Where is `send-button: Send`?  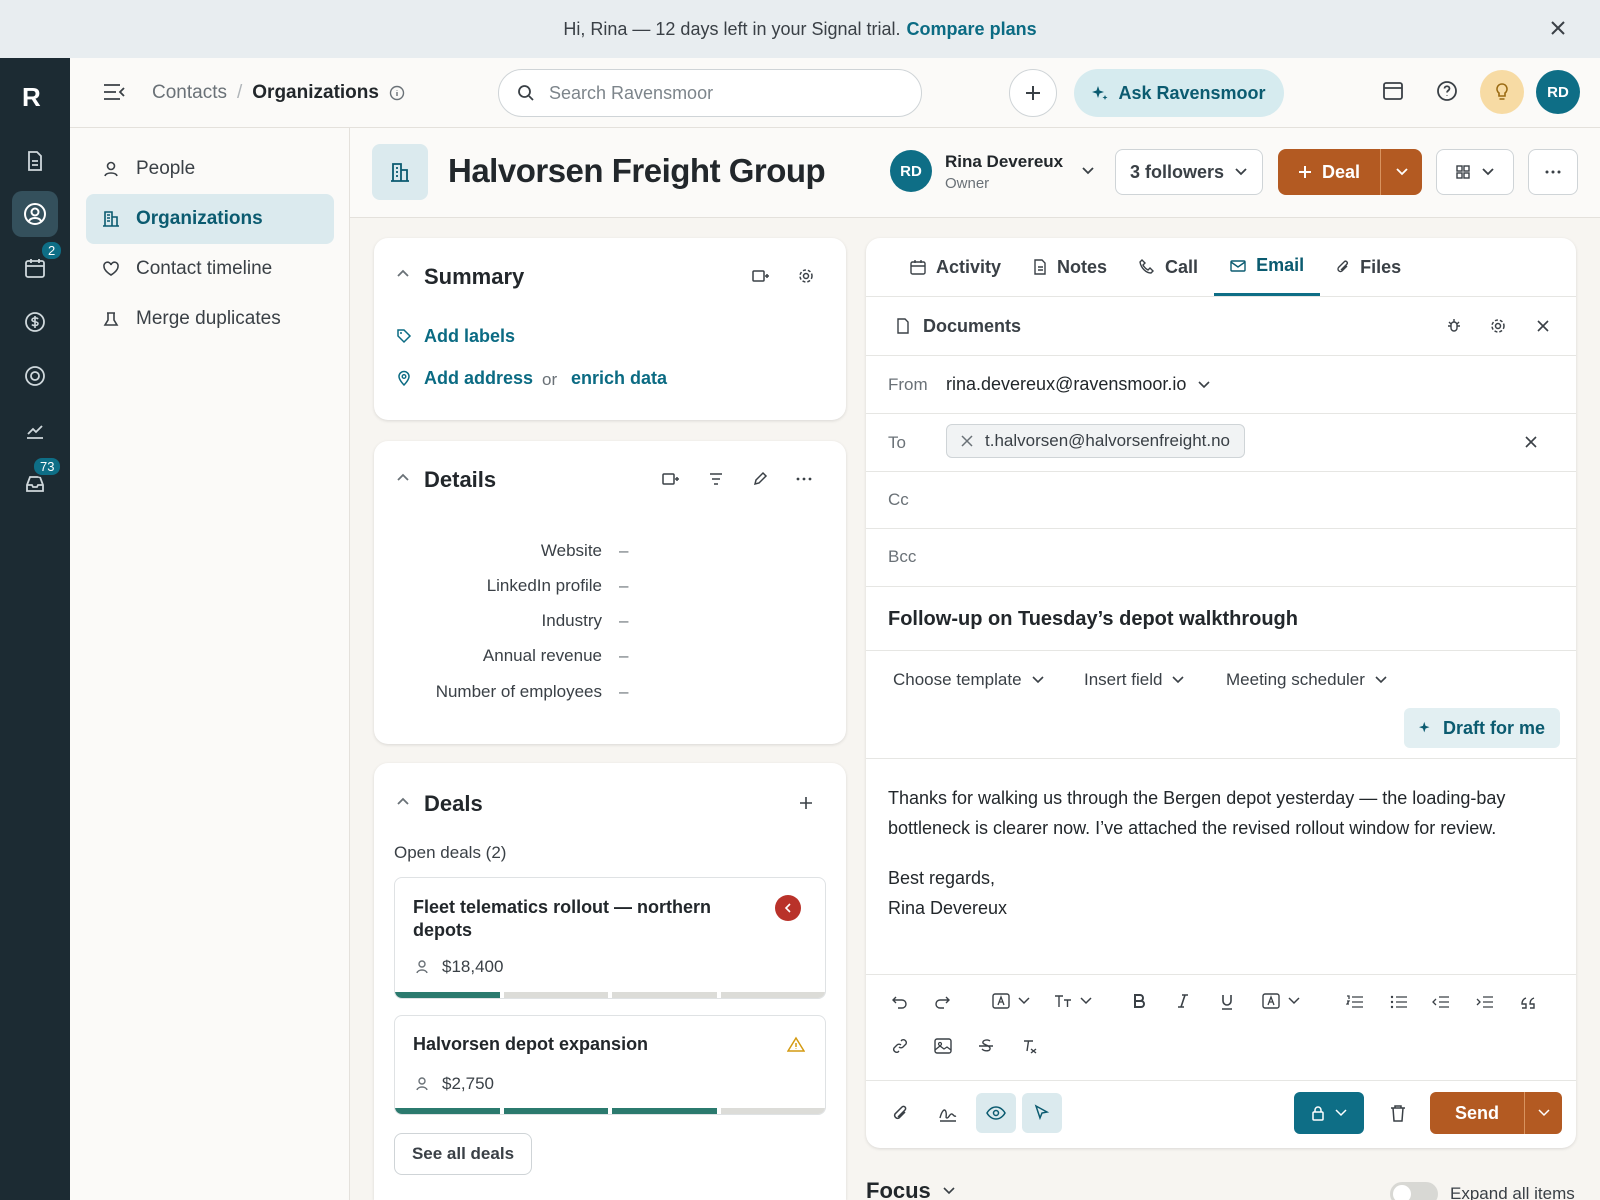
send-button: Send is located at coordinates (1477, 1113).